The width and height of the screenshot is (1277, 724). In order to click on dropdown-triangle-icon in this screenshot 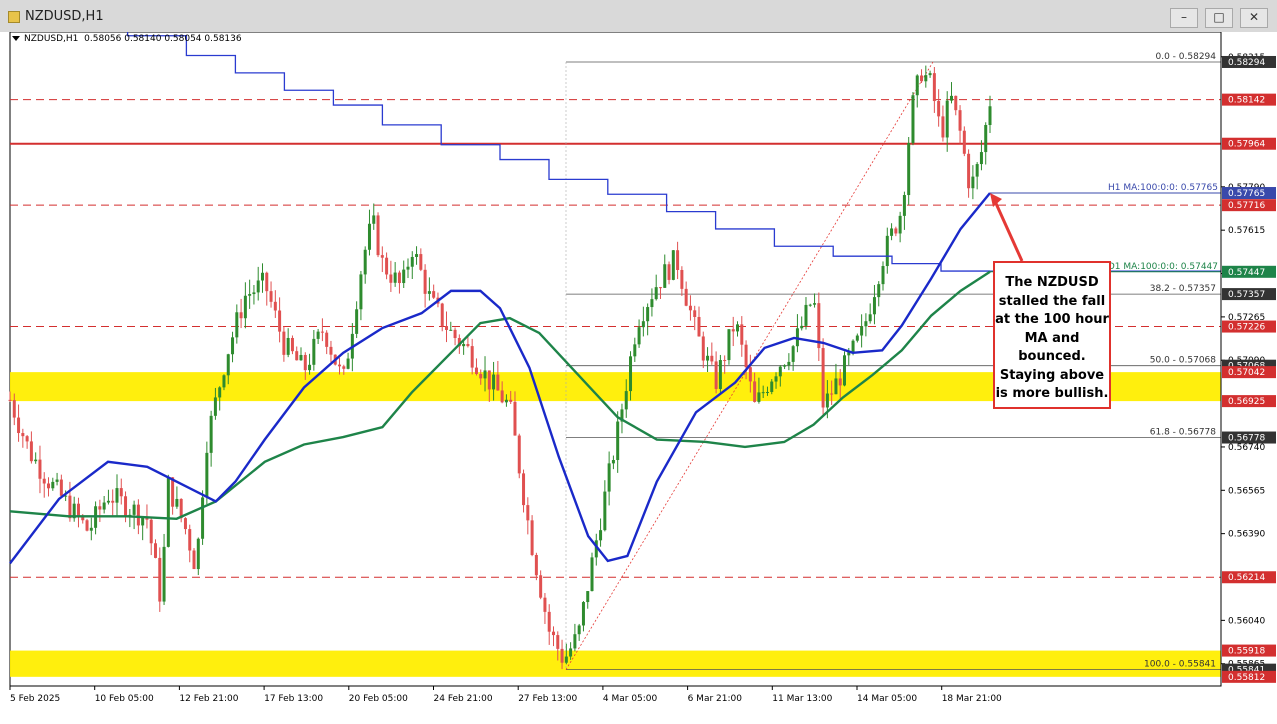, I will do `click(16, 38)`.